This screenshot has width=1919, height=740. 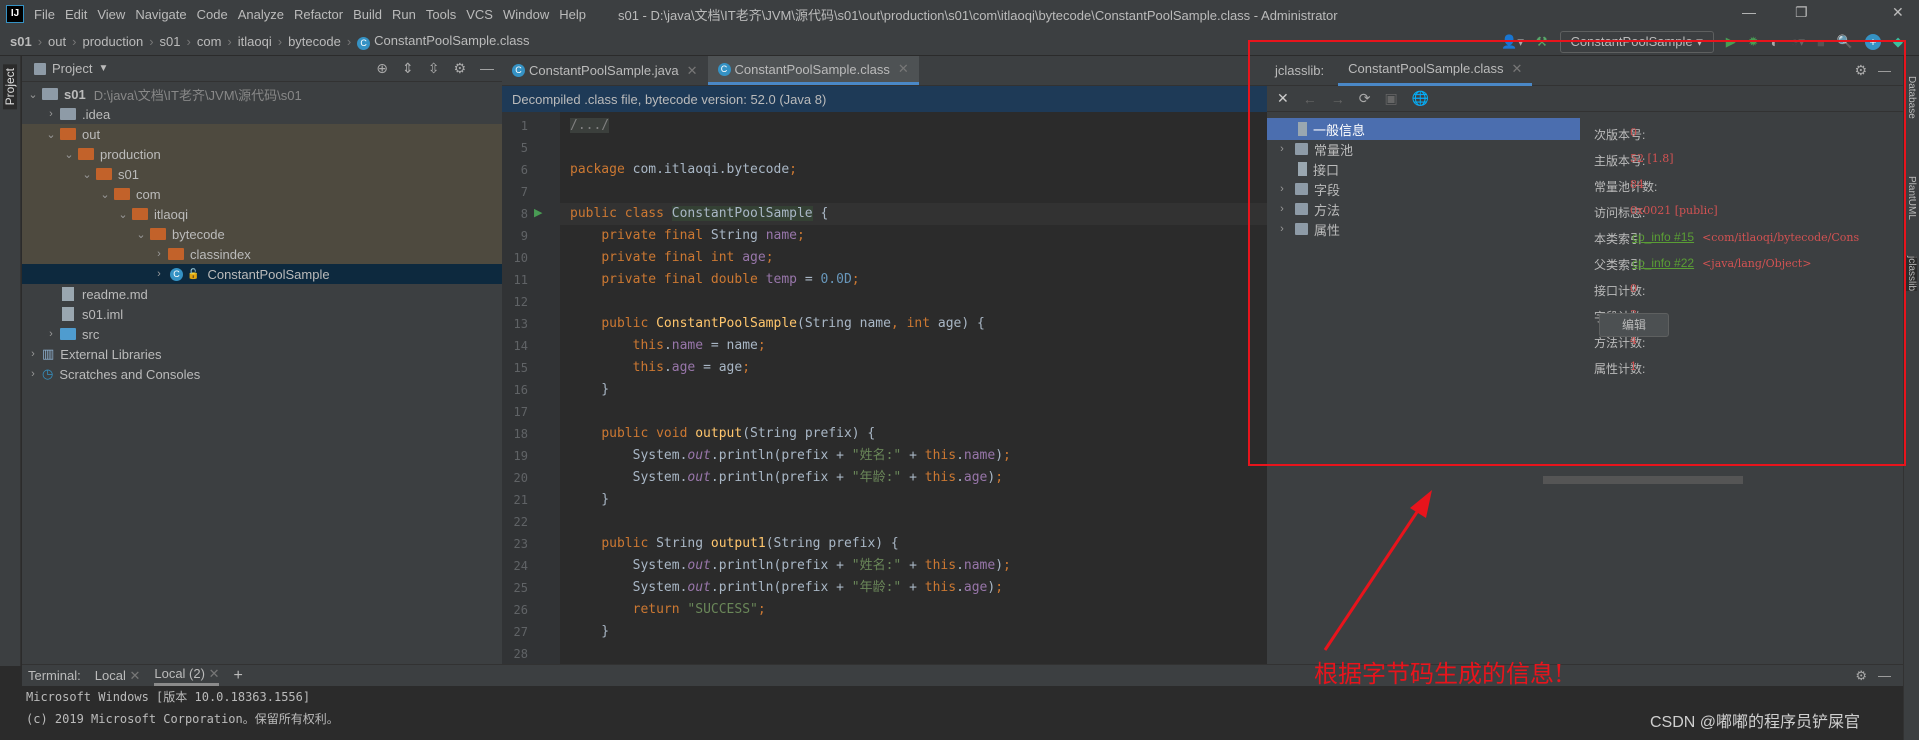 What do you see at coordinates (1801, 12) in the screenshot?
I see `restore-button: ❐` at bounding box center [1801, 12].